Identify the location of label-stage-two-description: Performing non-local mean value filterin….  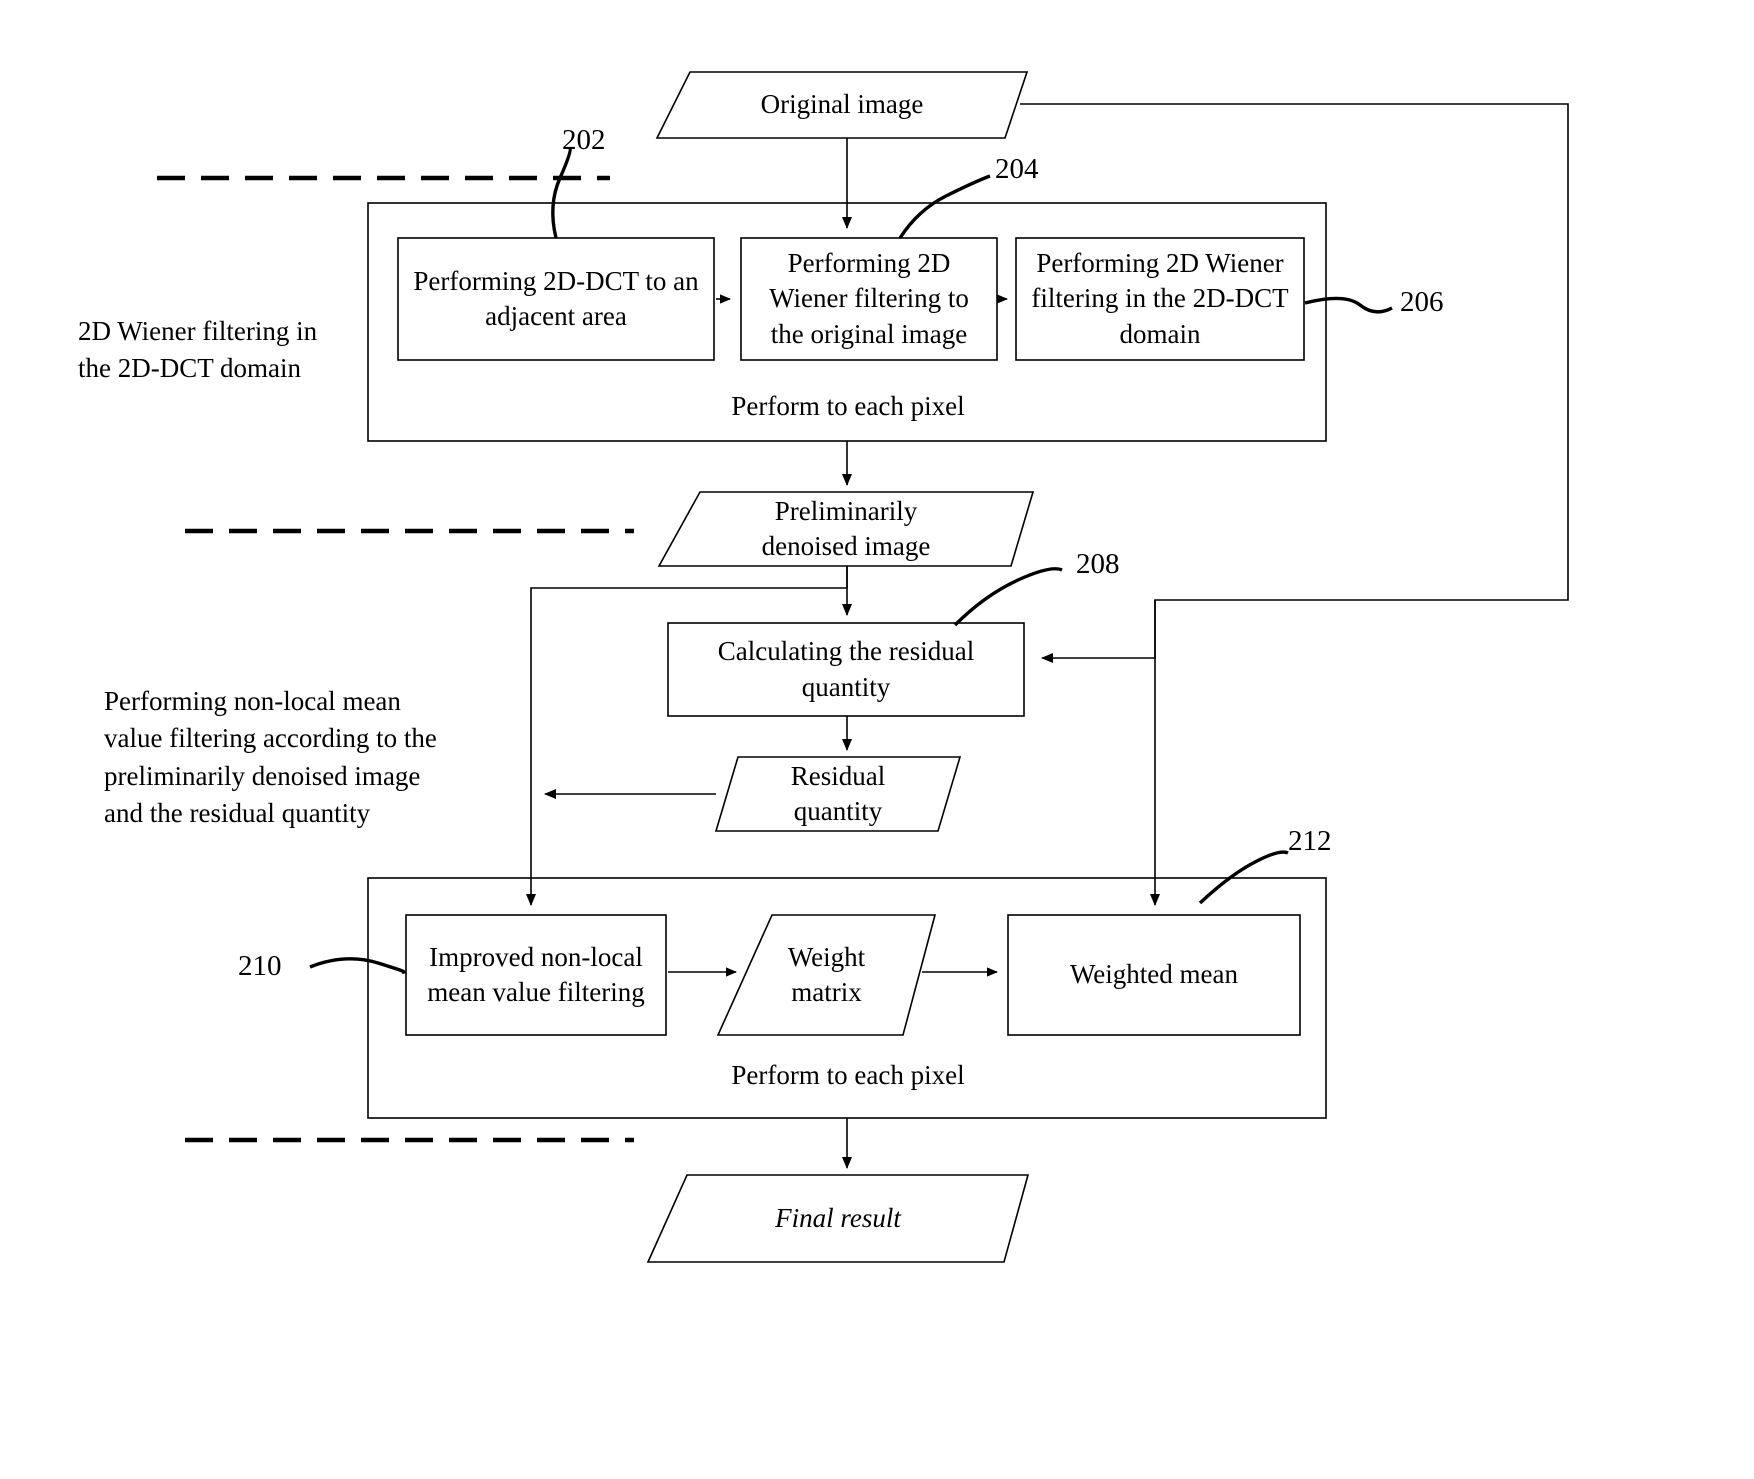
(270, 757).